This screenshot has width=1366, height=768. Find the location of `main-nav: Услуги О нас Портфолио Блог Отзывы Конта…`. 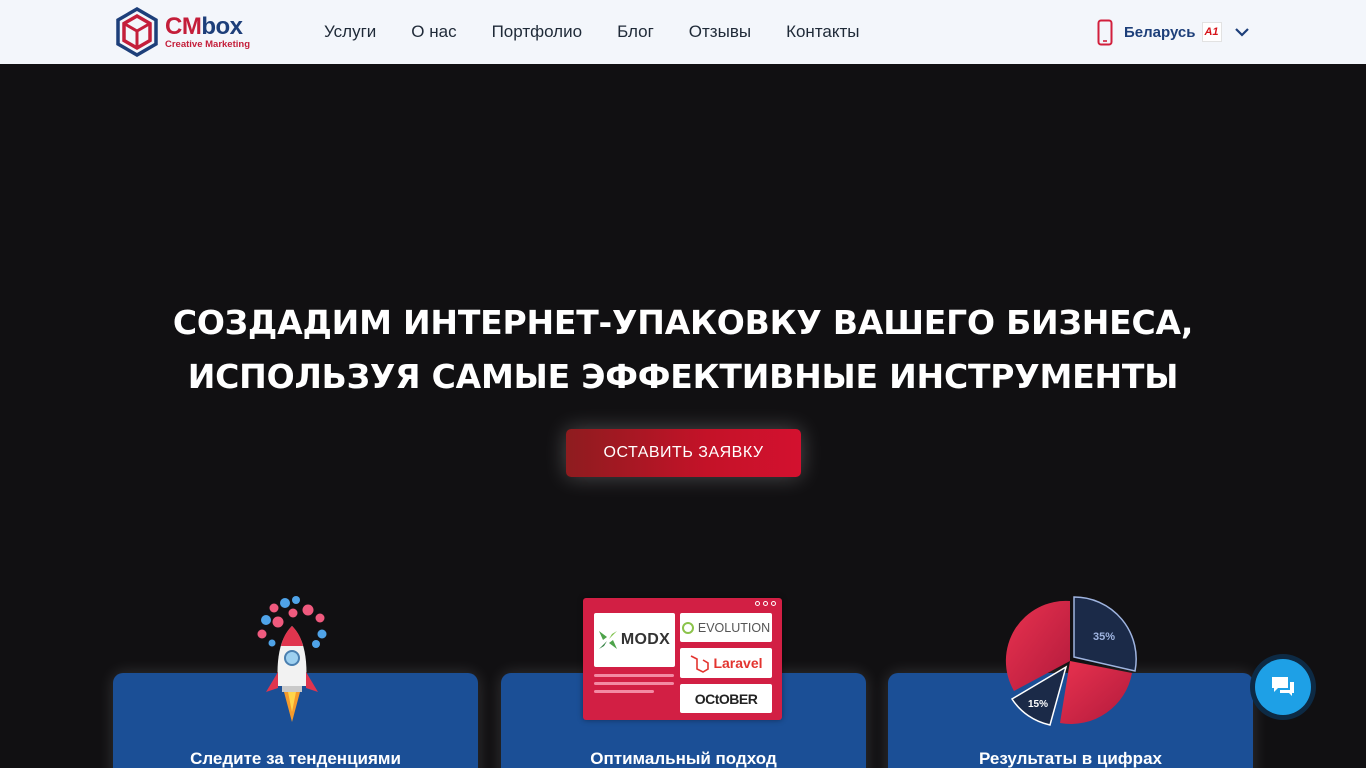

main-nav: Услуги О нас Портфолио Блог Отзывы Конта… is located at coordinates (592, 32).